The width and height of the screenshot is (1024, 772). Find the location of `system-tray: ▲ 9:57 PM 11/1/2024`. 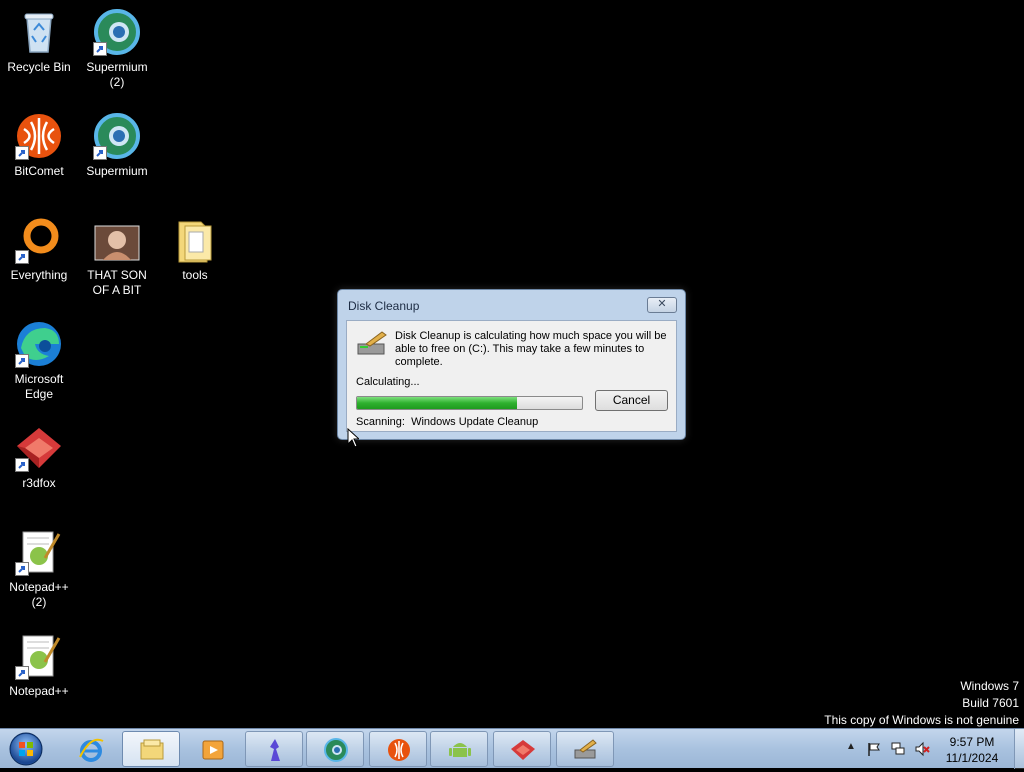

system-tray: ▲ 9:57 PM 11/1/2024 is located at coordinates (933, 749).